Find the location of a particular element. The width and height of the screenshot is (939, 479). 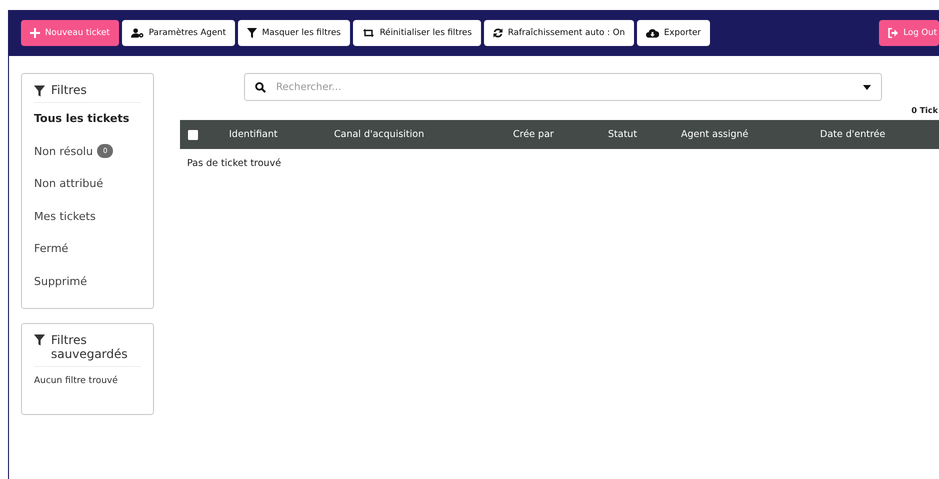

refresh-icon is located at coordinates (497, 33).